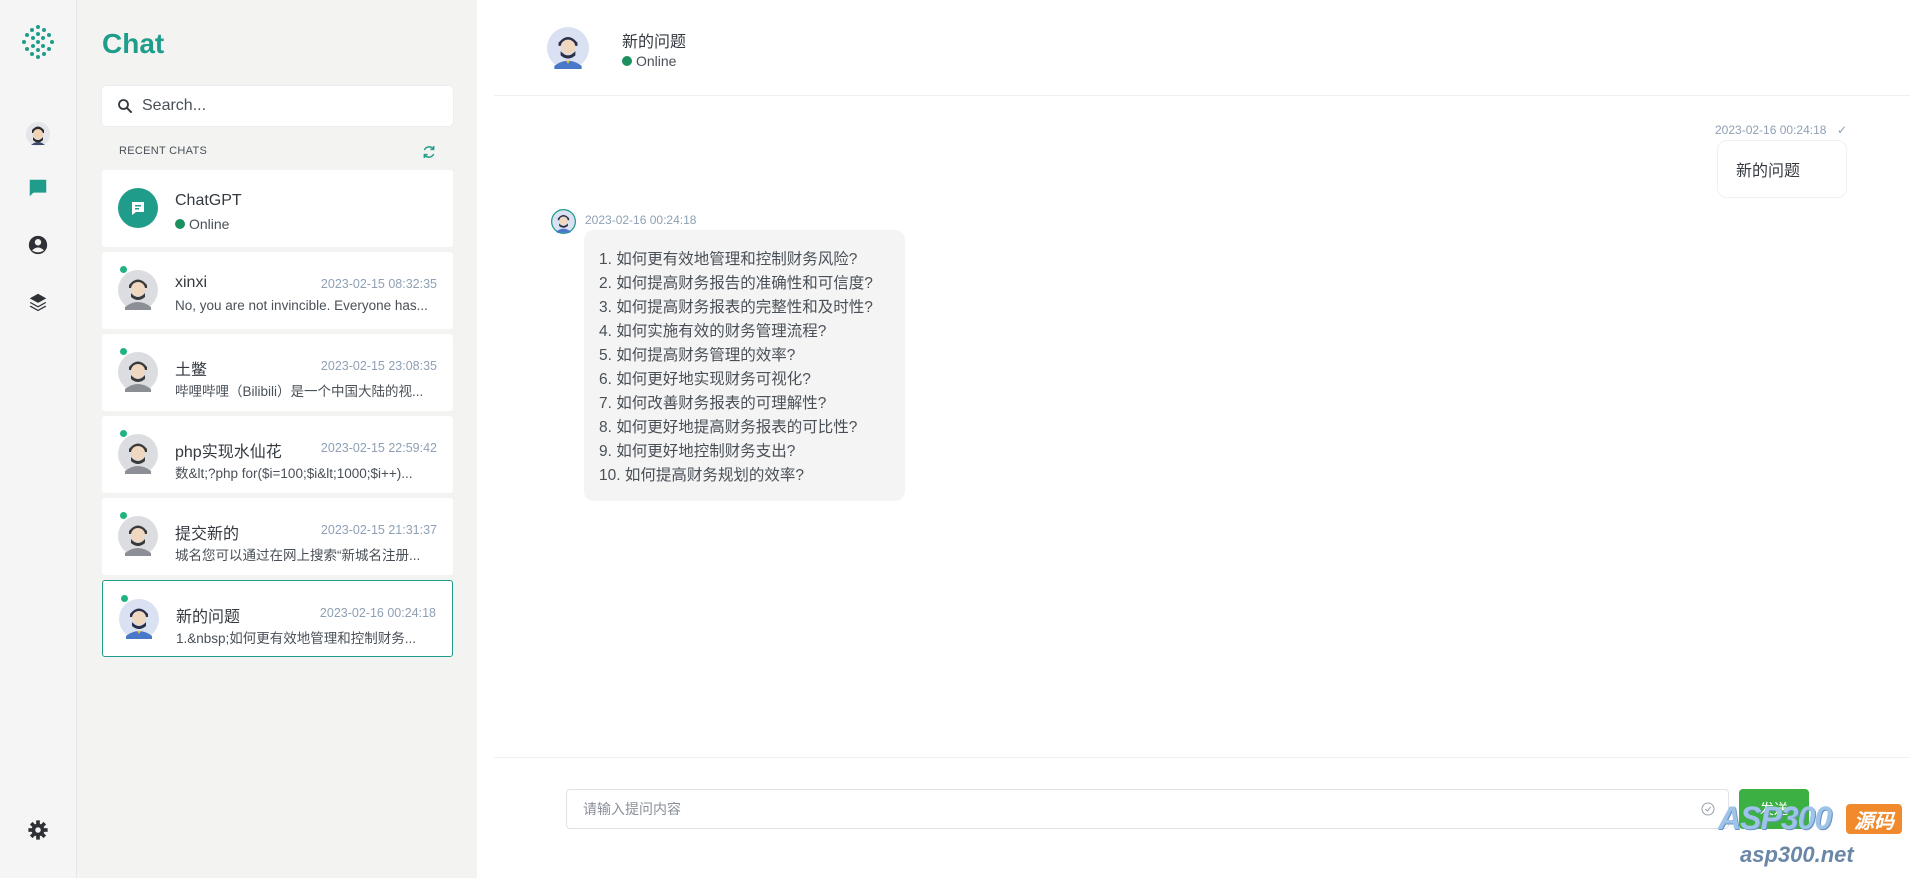 This screenshot has width=1910, height=879. Describe the element at coordinates (697, 355) in the screenshot. I see `answer-line: 5. 如何提高财务管理的效率?` at that location.